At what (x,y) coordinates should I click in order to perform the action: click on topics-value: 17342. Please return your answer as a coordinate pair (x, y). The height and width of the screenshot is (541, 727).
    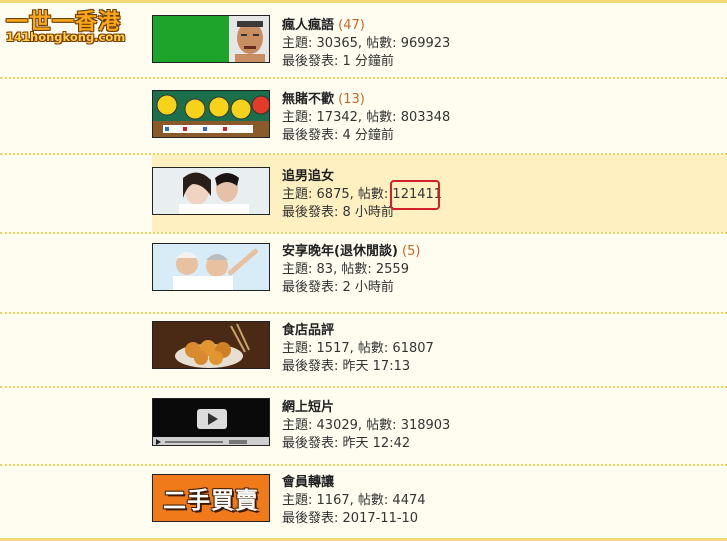
    Looking at the image, I should click on (337, 117).